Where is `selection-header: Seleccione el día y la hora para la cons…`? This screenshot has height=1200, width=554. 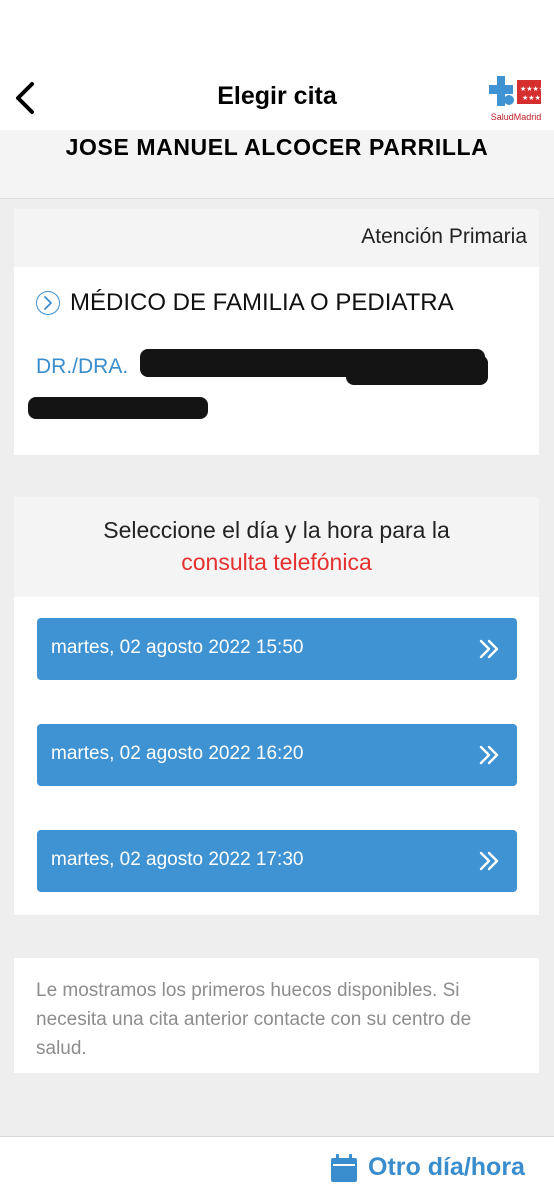
selection-header: Seleccione el día y la hora para la cons… is located at coordinates (276, 547).